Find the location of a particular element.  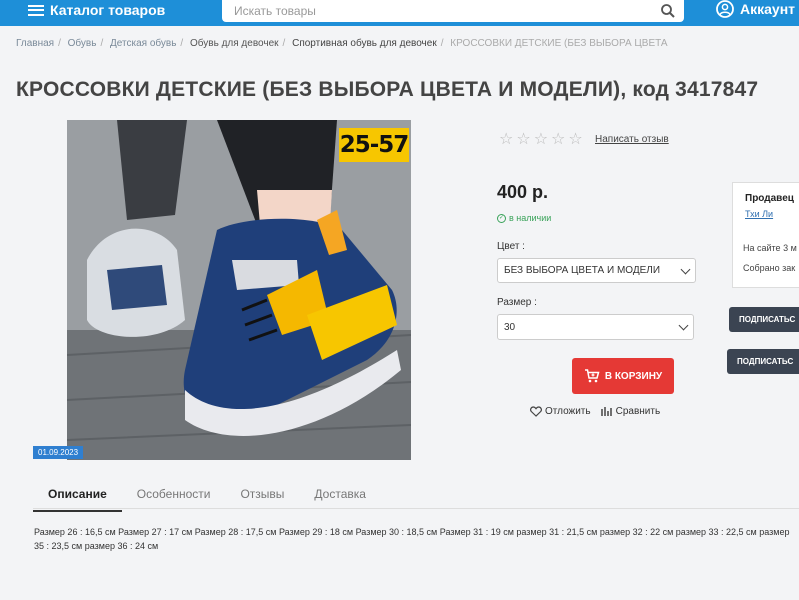

size-range-badge: 25-57 is located at coordinates (374, 145).